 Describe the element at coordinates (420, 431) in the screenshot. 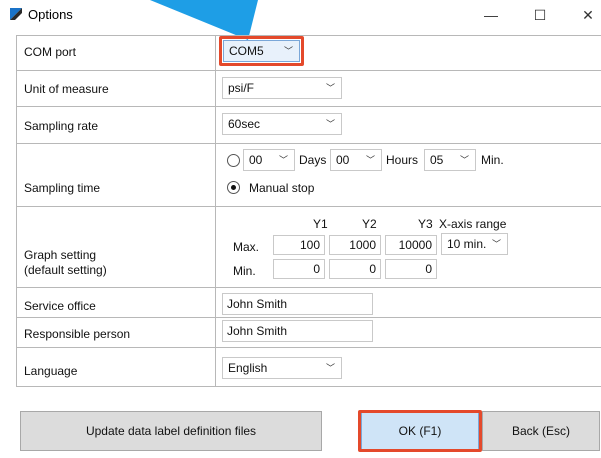

I see `ok-button-highlight` at that location.